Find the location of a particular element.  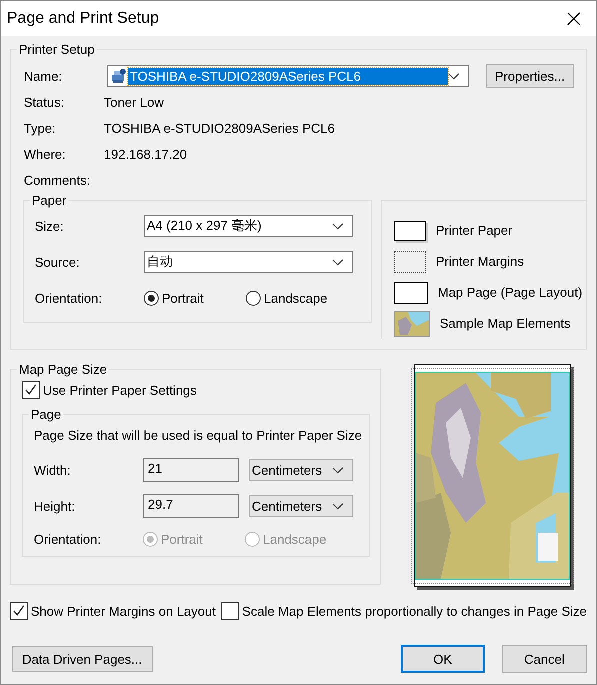

orientation-radio: Portrait is located at coordinates (195, 298).